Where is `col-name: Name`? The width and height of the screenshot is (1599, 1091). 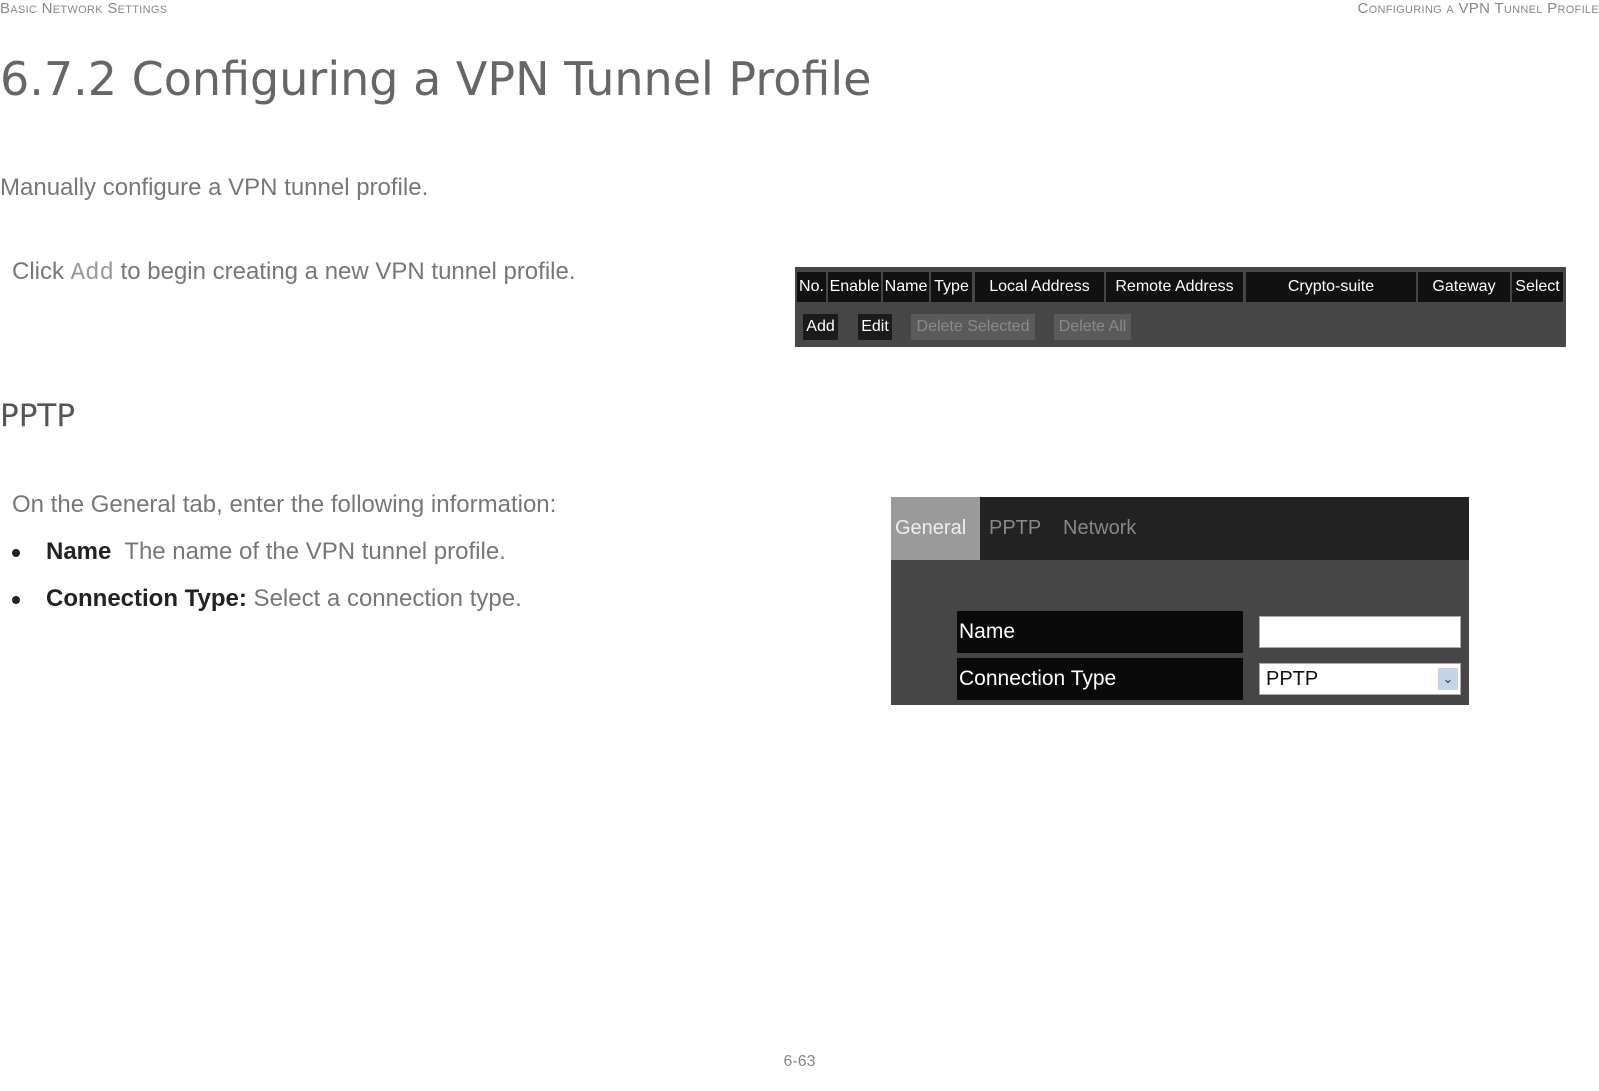 col-name: Name is located at coordinates (906, 287).